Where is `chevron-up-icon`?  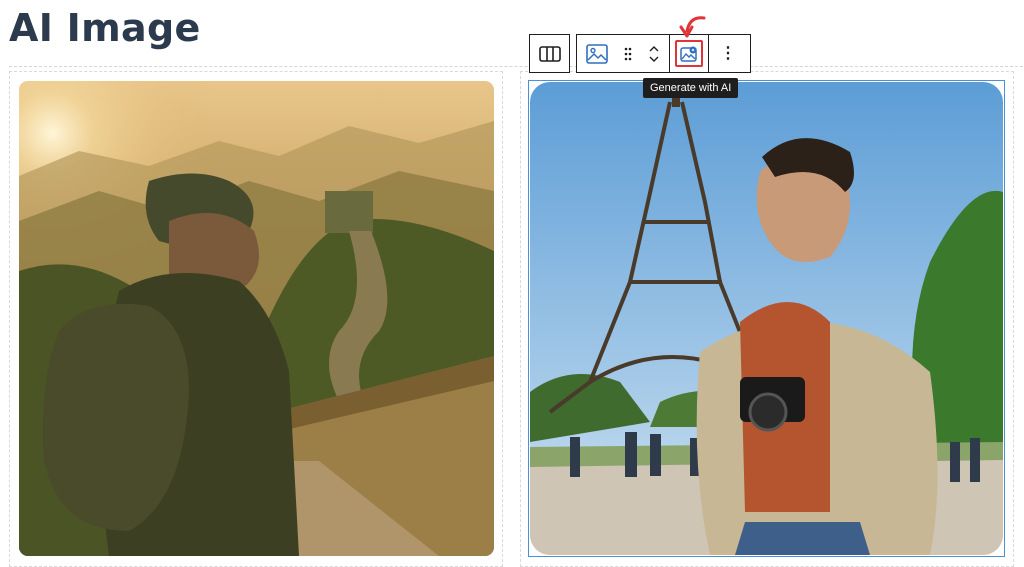
chevron-up-icon is located at coordinates (654, 48).